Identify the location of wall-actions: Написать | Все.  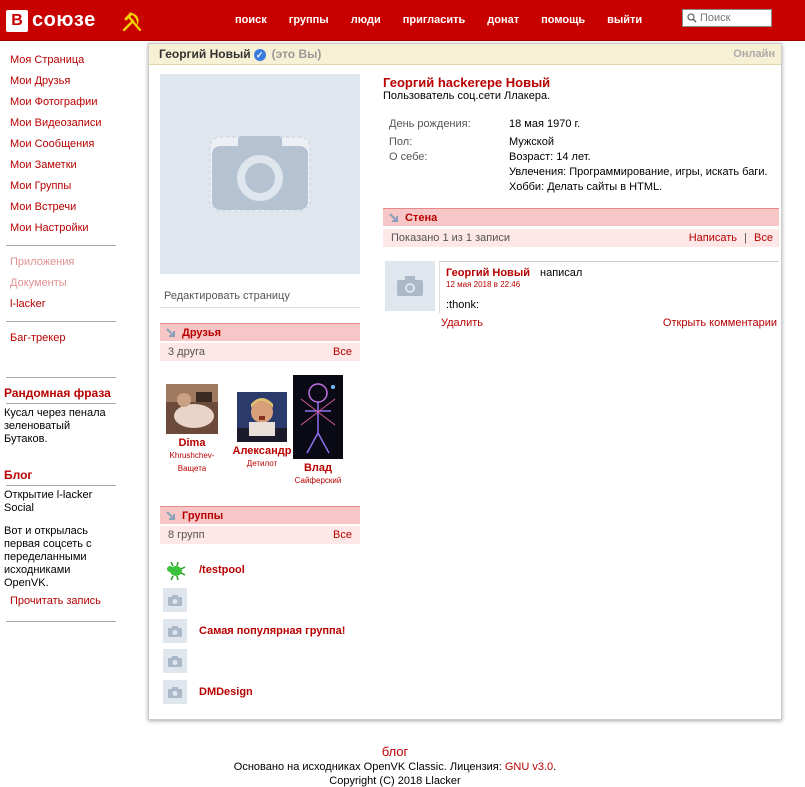
(731, 238).